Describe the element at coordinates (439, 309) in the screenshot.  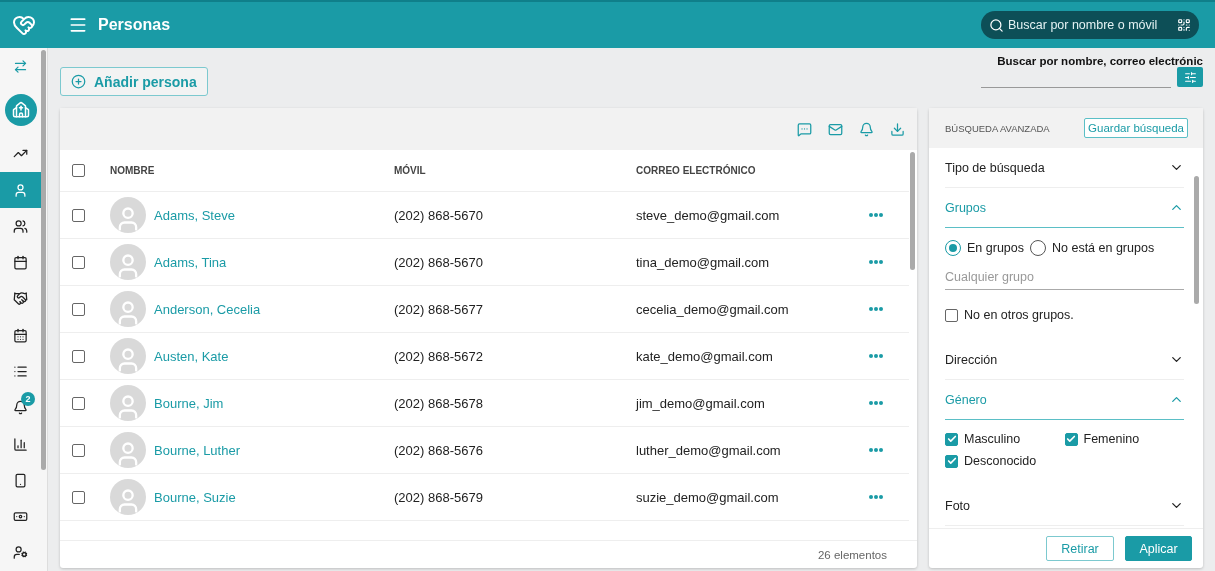
I see `phone-cell-text: (202) 868-5677` at that location.